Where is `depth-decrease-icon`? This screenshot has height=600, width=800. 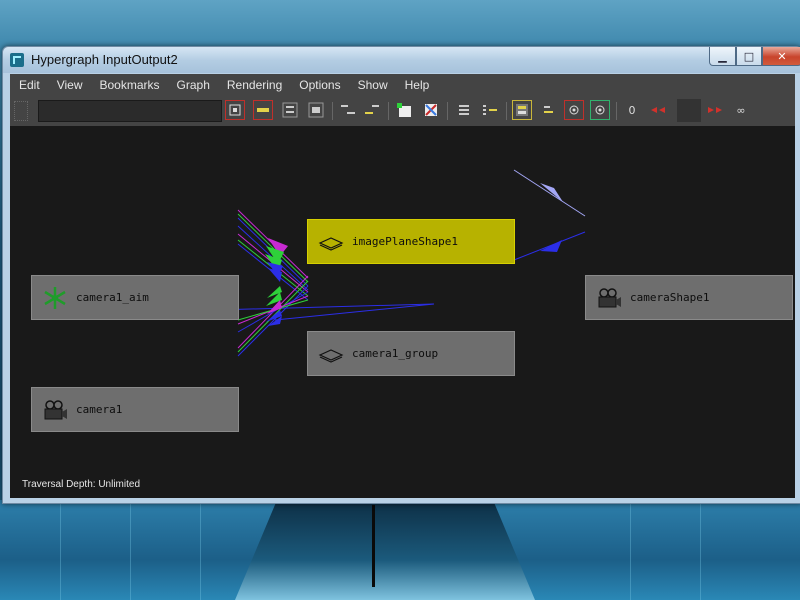
depth-decrease-icon is located at coordinates (658, 110).